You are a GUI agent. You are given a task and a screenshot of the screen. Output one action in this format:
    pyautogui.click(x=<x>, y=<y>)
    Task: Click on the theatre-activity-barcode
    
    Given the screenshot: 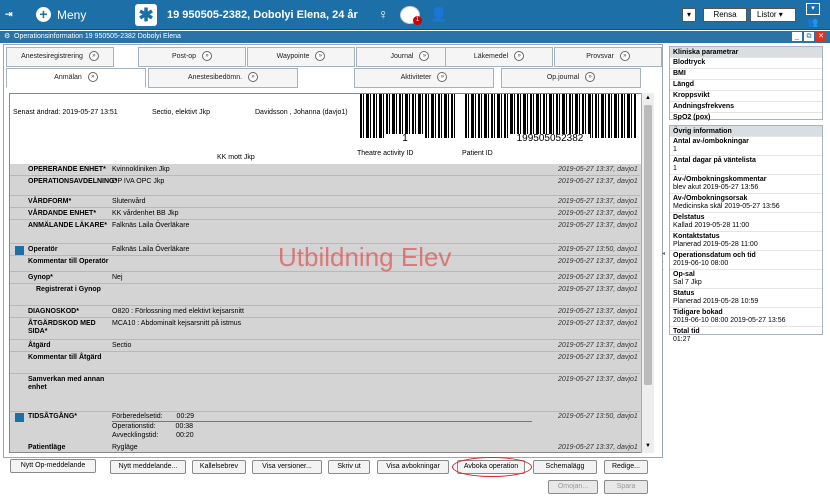 What is the action you would take?
    pyautogui.click(x=408, y=116)
    